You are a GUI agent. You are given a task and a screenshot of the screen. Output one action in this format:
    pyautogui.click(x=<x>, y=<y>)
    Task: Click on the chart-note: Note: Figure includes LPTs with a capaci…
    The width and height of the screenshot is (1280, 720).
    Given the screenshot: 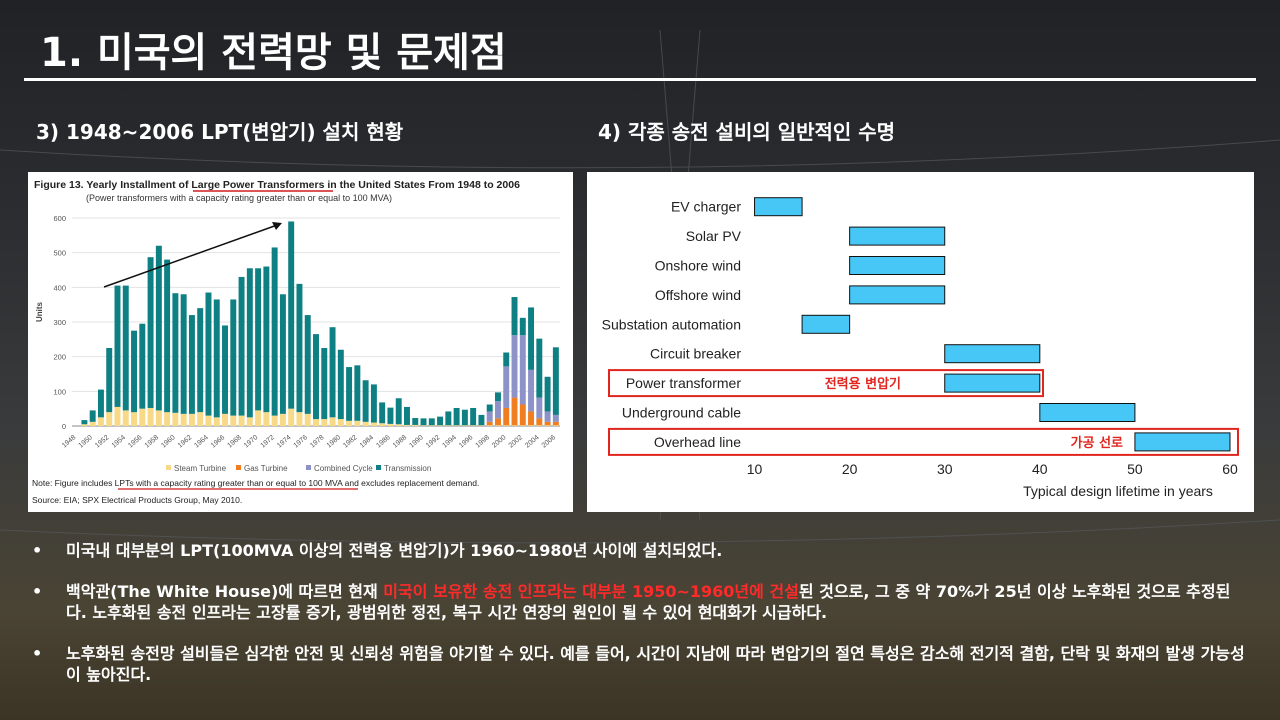 What is the action you would take?
    pyautogui.click(x=255, y=483)
    